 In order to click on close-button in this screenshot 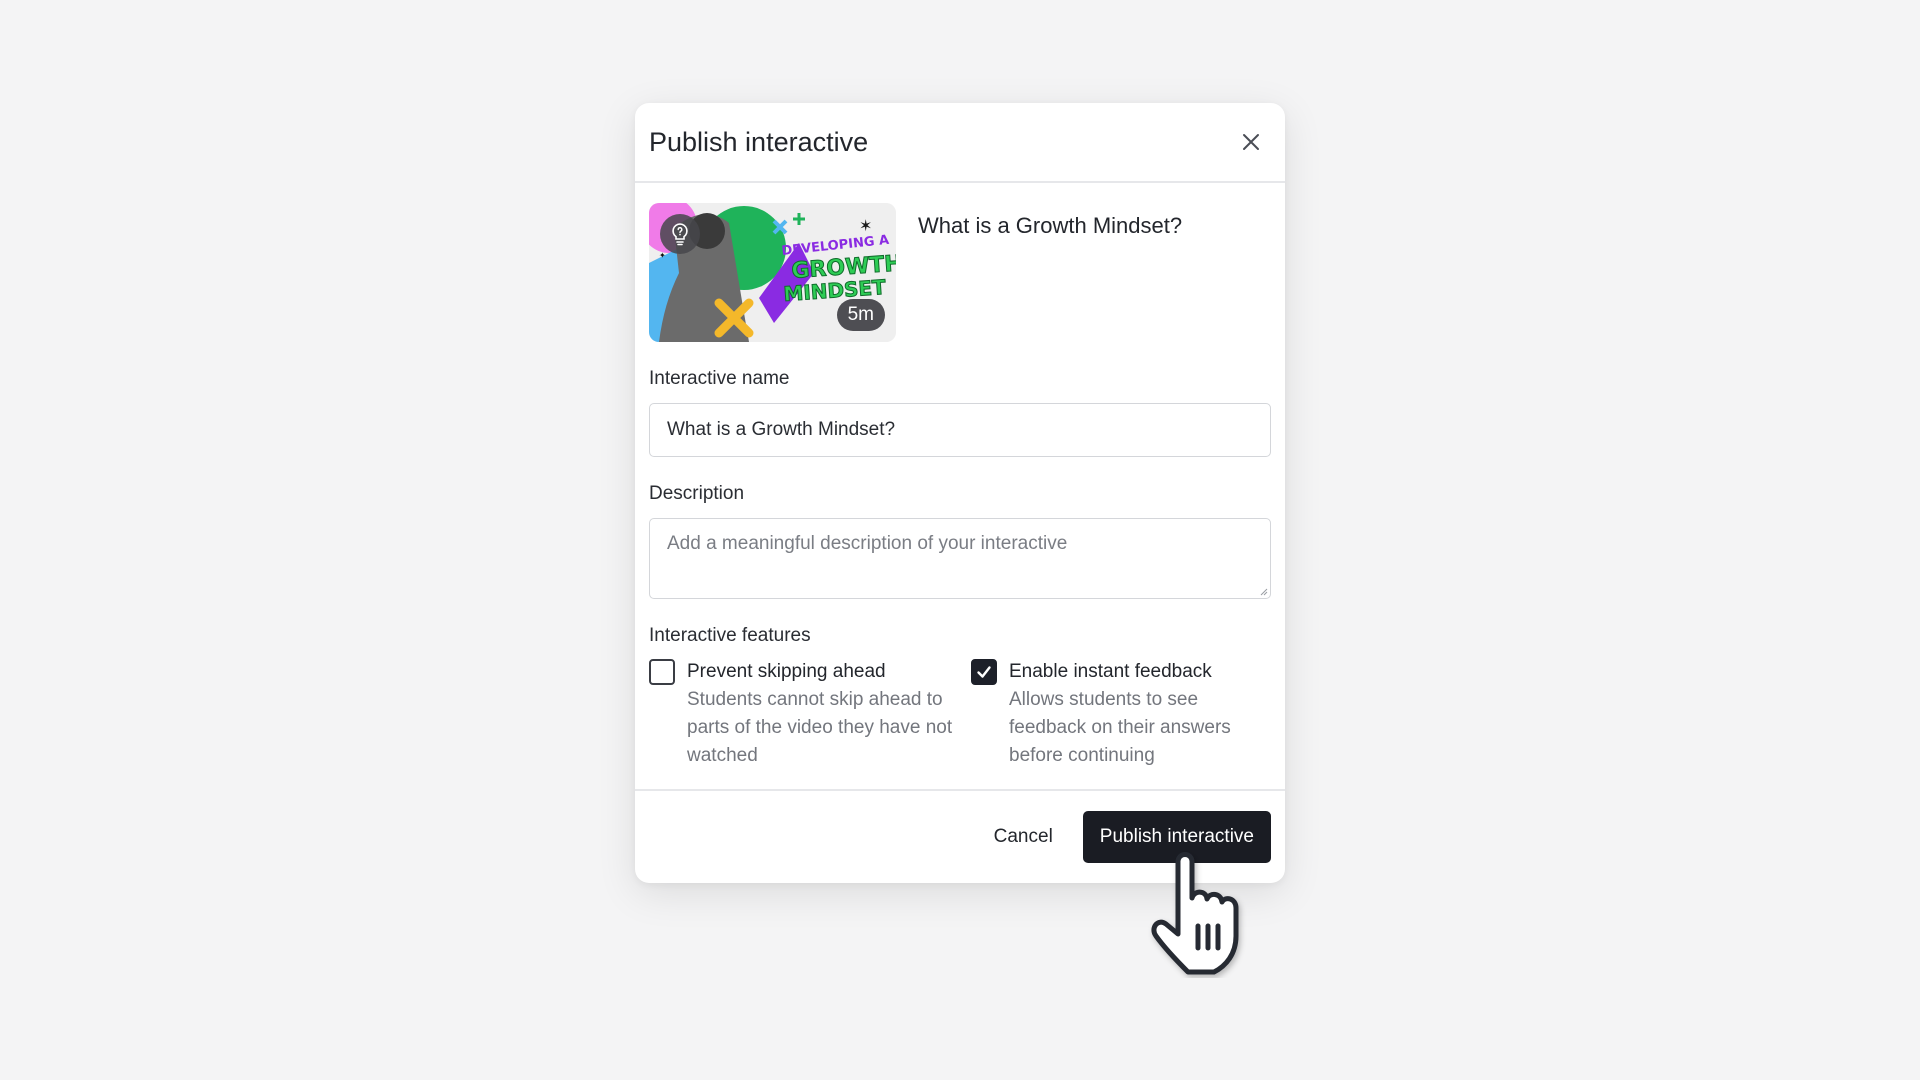, I will do `click(1251, 142)`.